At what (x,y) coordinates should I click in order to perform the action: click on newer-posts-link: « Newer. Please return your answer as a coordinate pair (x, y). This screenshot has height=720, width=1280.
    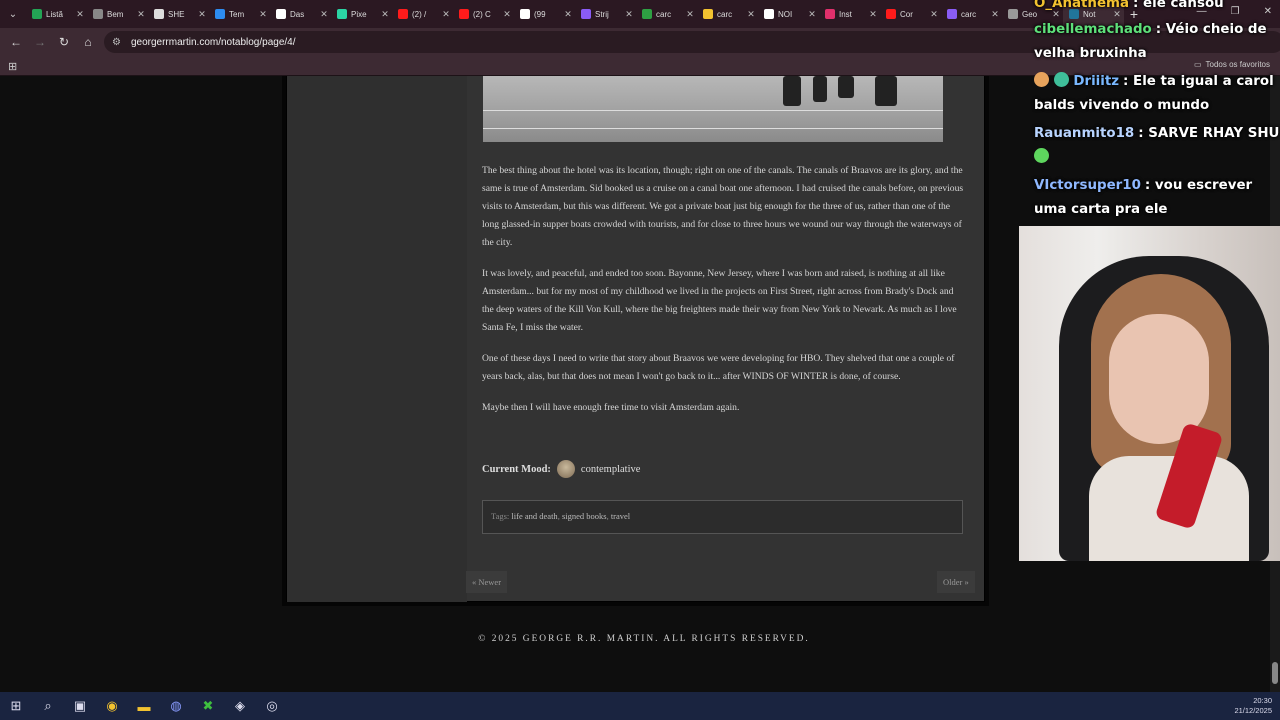
    Looking at the image, I should click on (487, 582).